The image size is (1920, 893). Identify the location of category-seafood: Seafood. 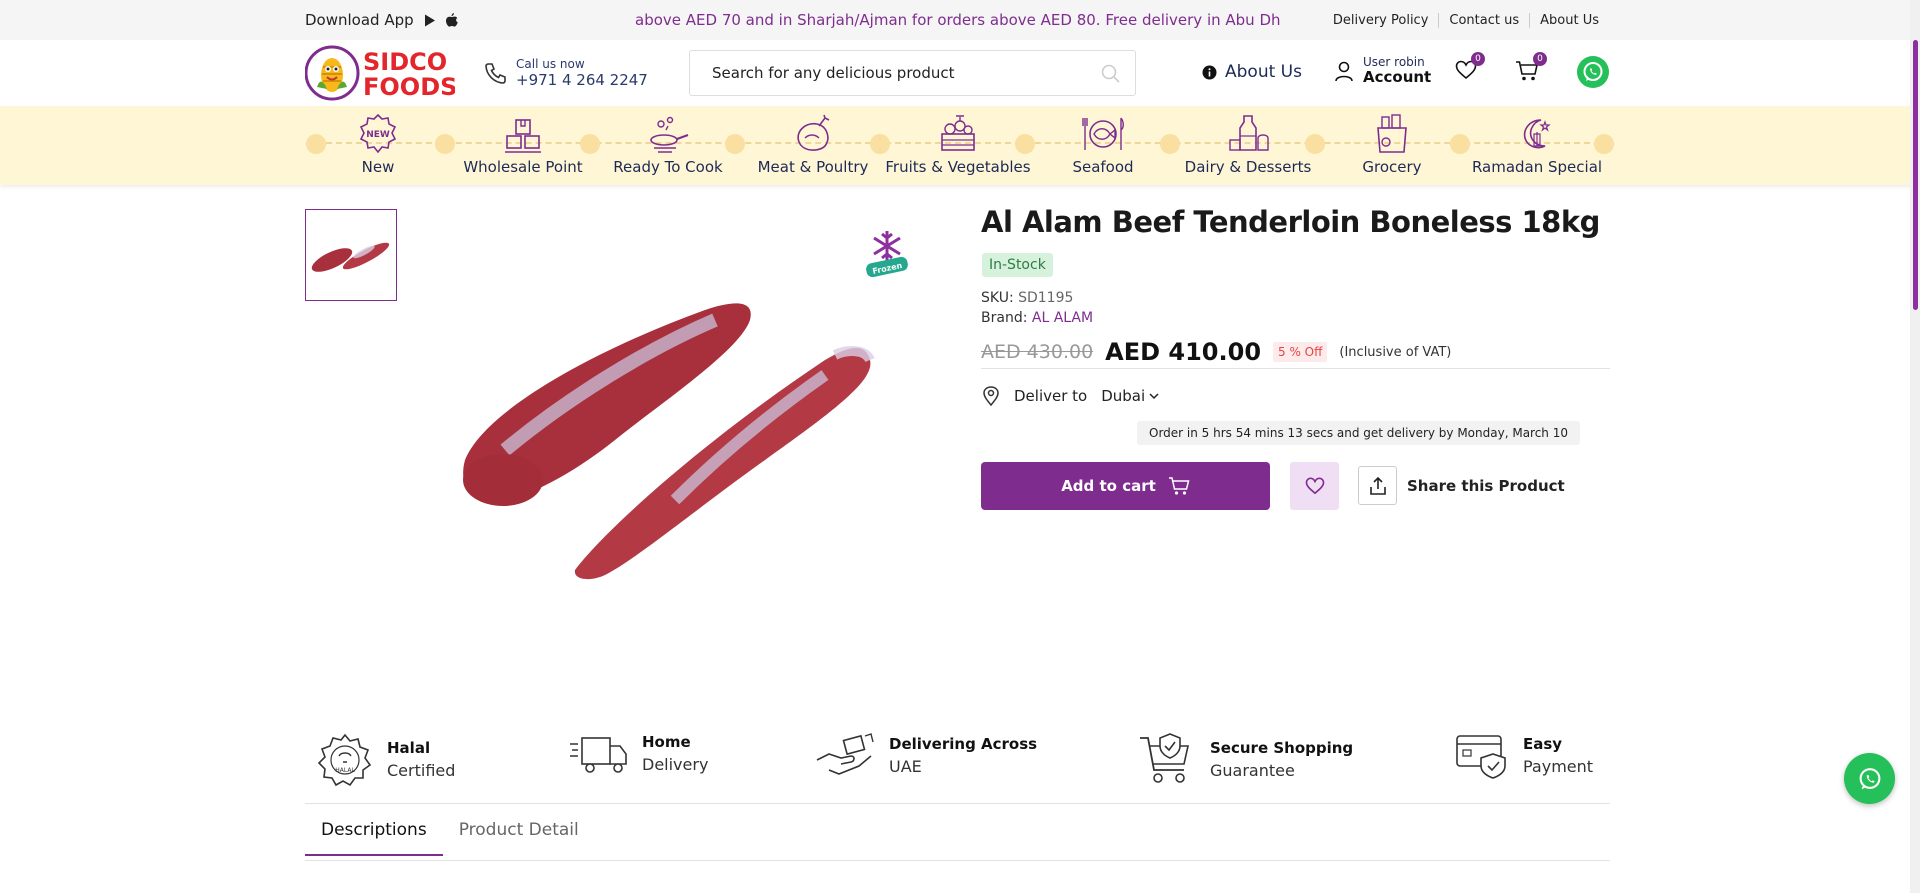
(1103, 144).